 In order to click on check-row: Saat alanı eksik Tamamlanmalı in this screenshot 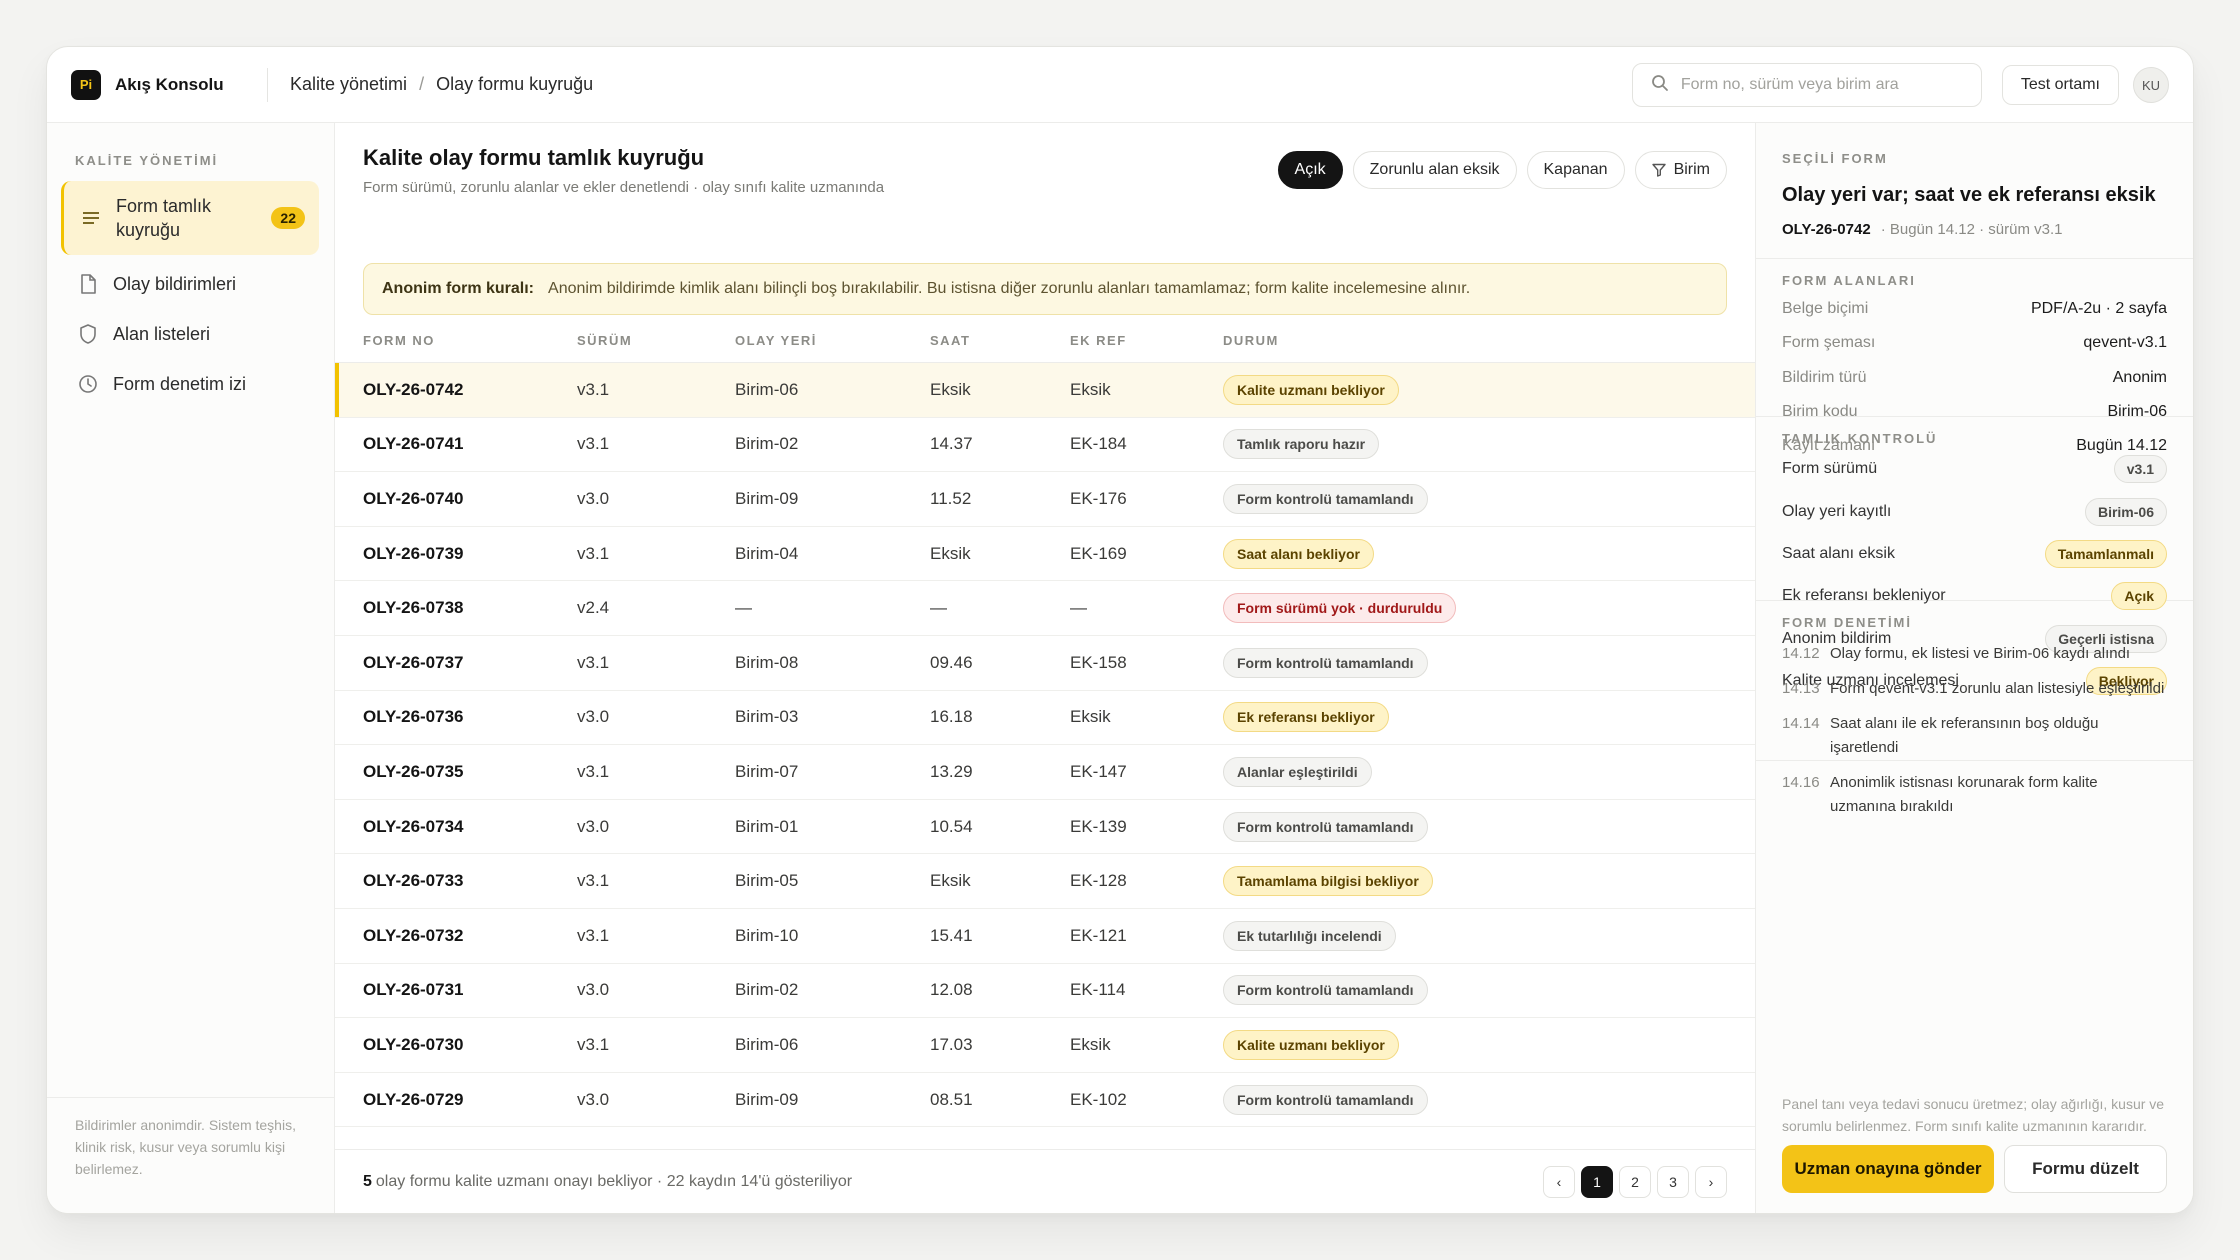, I will do `click(1974, 554)`.